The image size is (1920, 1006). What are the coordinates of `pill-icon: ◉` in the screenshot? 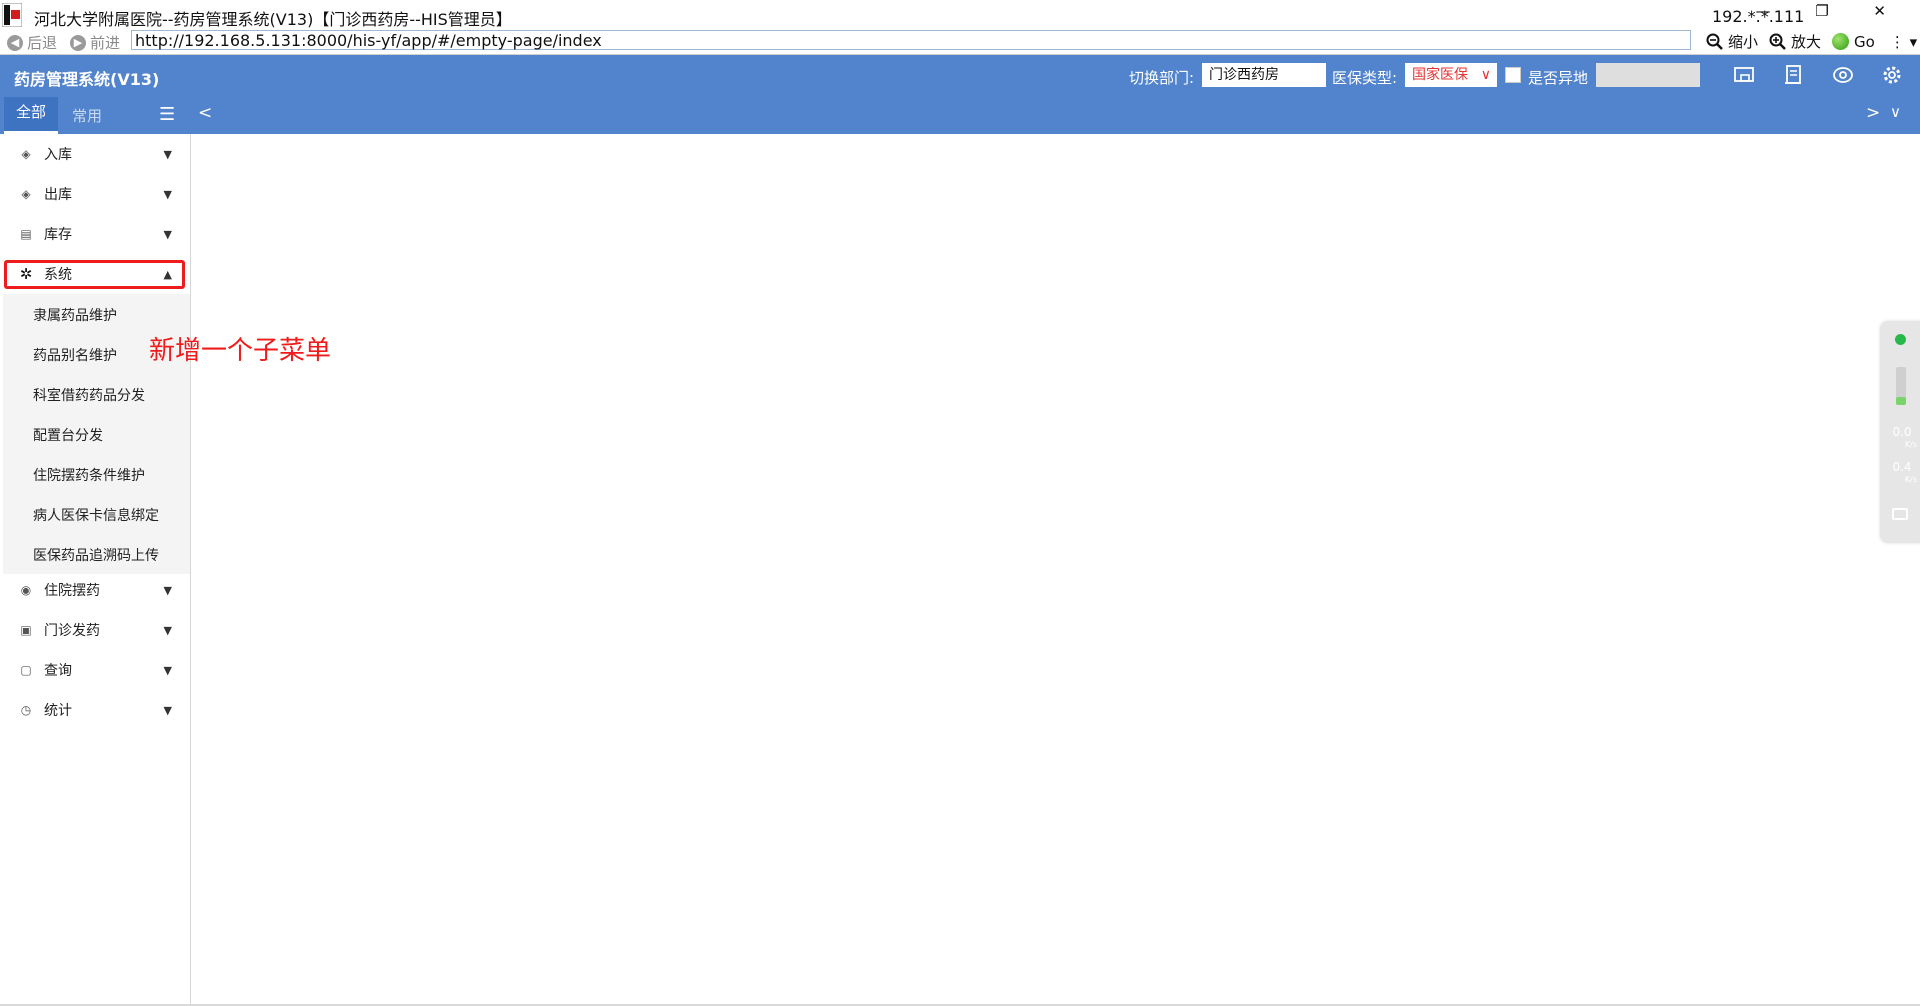 It's located at (26, 590).